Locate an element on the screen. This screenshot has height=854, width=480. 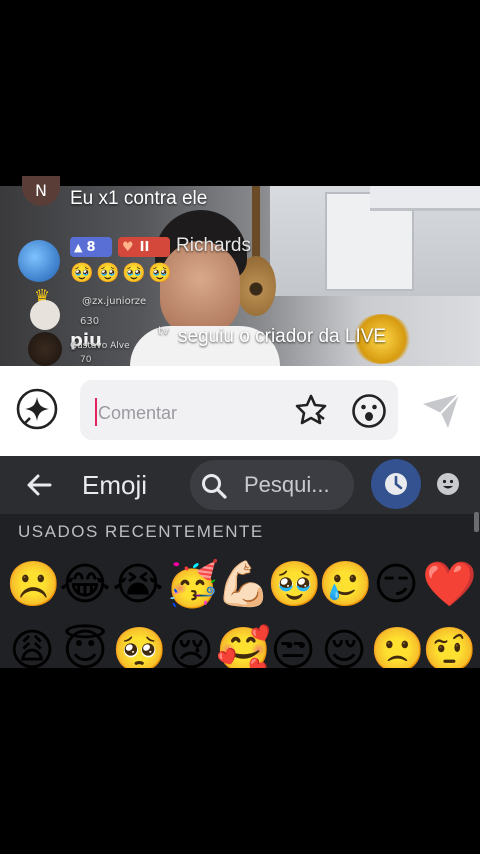
follow-prefix: tv is located at coordinates (163, 330).